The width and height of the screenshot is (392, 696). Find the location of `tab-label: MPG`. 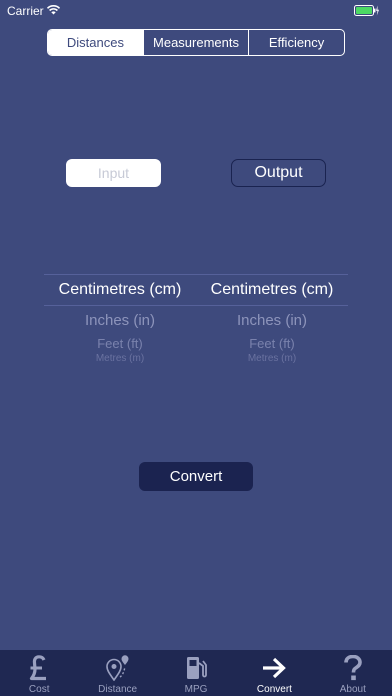

tab-label: MPG is located at coordinates (196, 689).